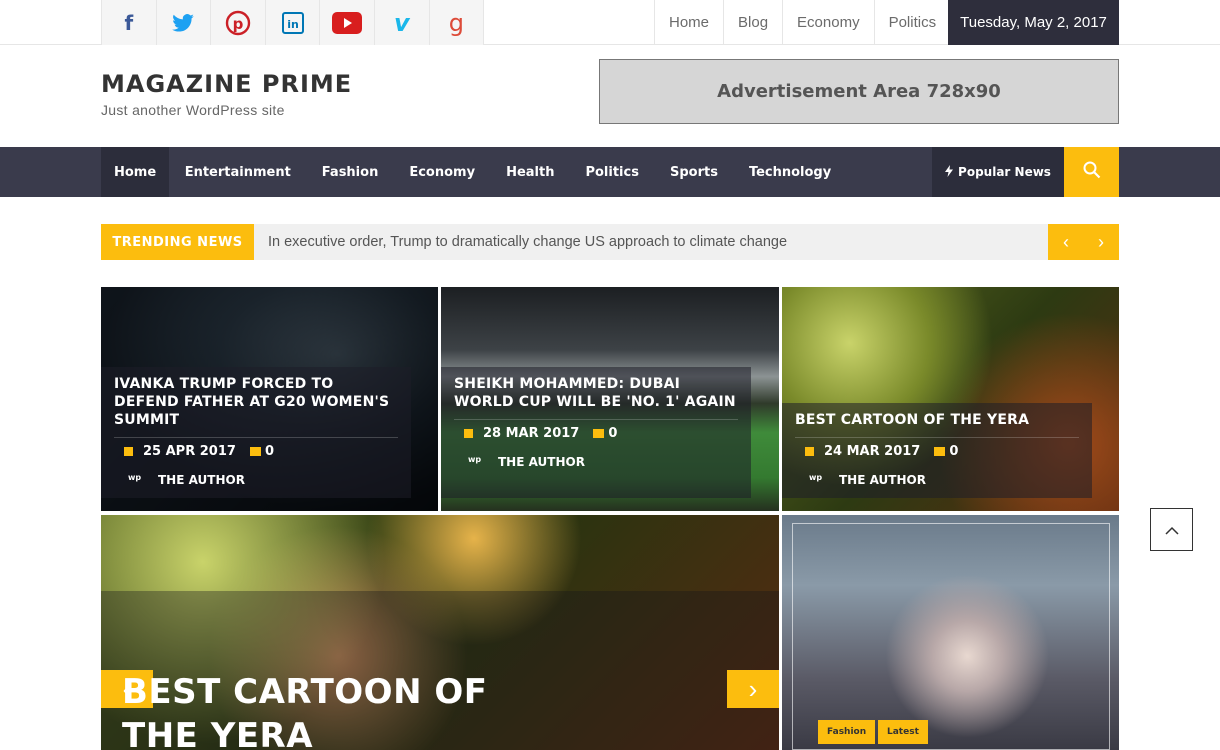 This screenshot has height=750, width=1220. Describe the element at coordinates (531, 433) in the screenshot. I see `card-date: 28 MAR 2017` at that location.